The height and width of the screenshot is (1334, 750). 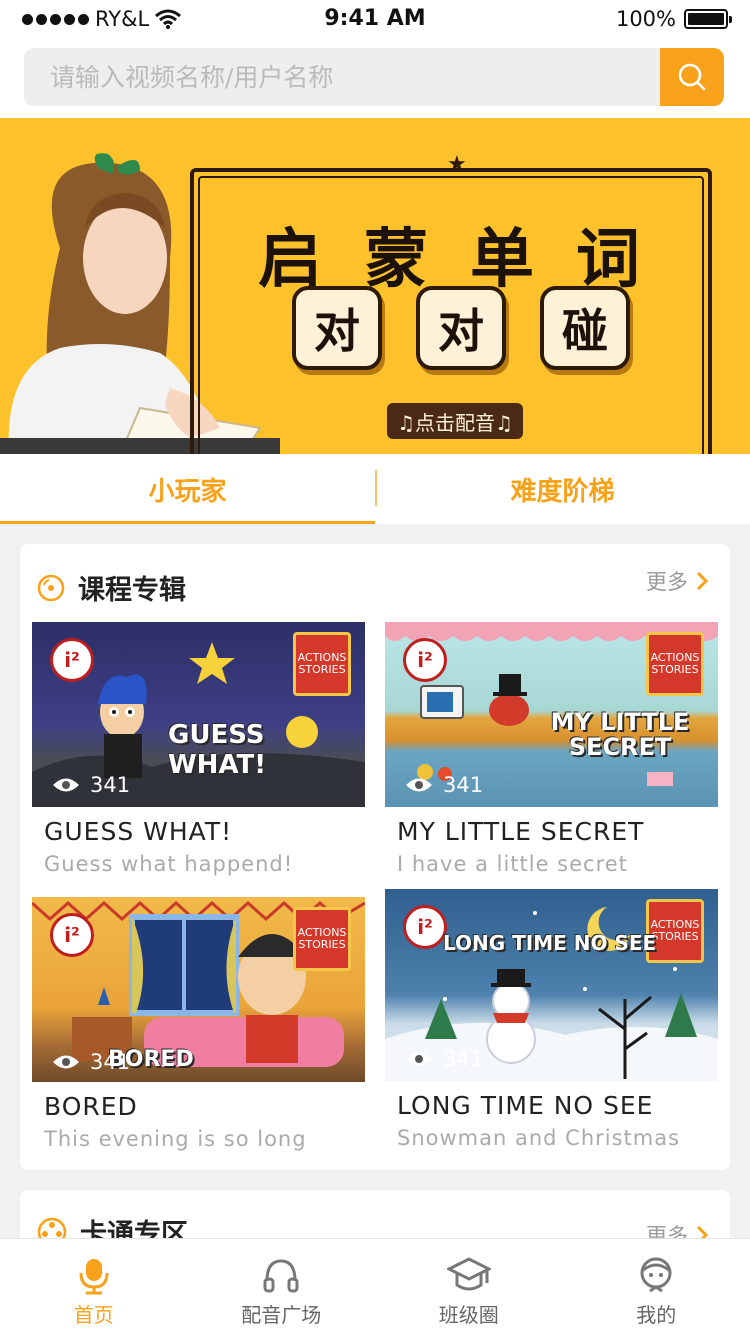 What do you see at coordinates (539, 1138) in the screenshot?
I see `video-subtitle: Snowman and Christmas` at bounding box center [539, 1138].